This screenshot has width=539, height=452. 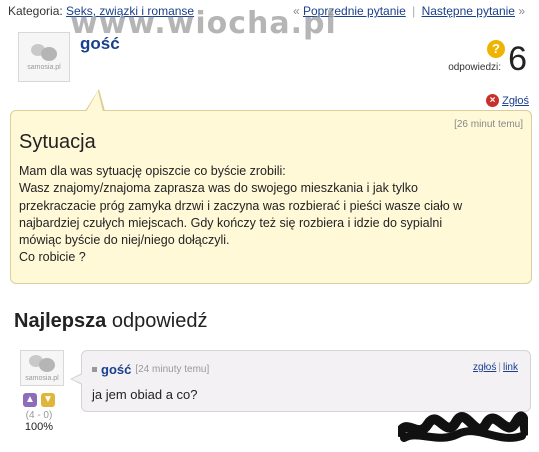 What do you see at coordinates (484, 367) in the screenshot?
I see `answer-report-link: zgłoś` at bounding box center [484, 367].